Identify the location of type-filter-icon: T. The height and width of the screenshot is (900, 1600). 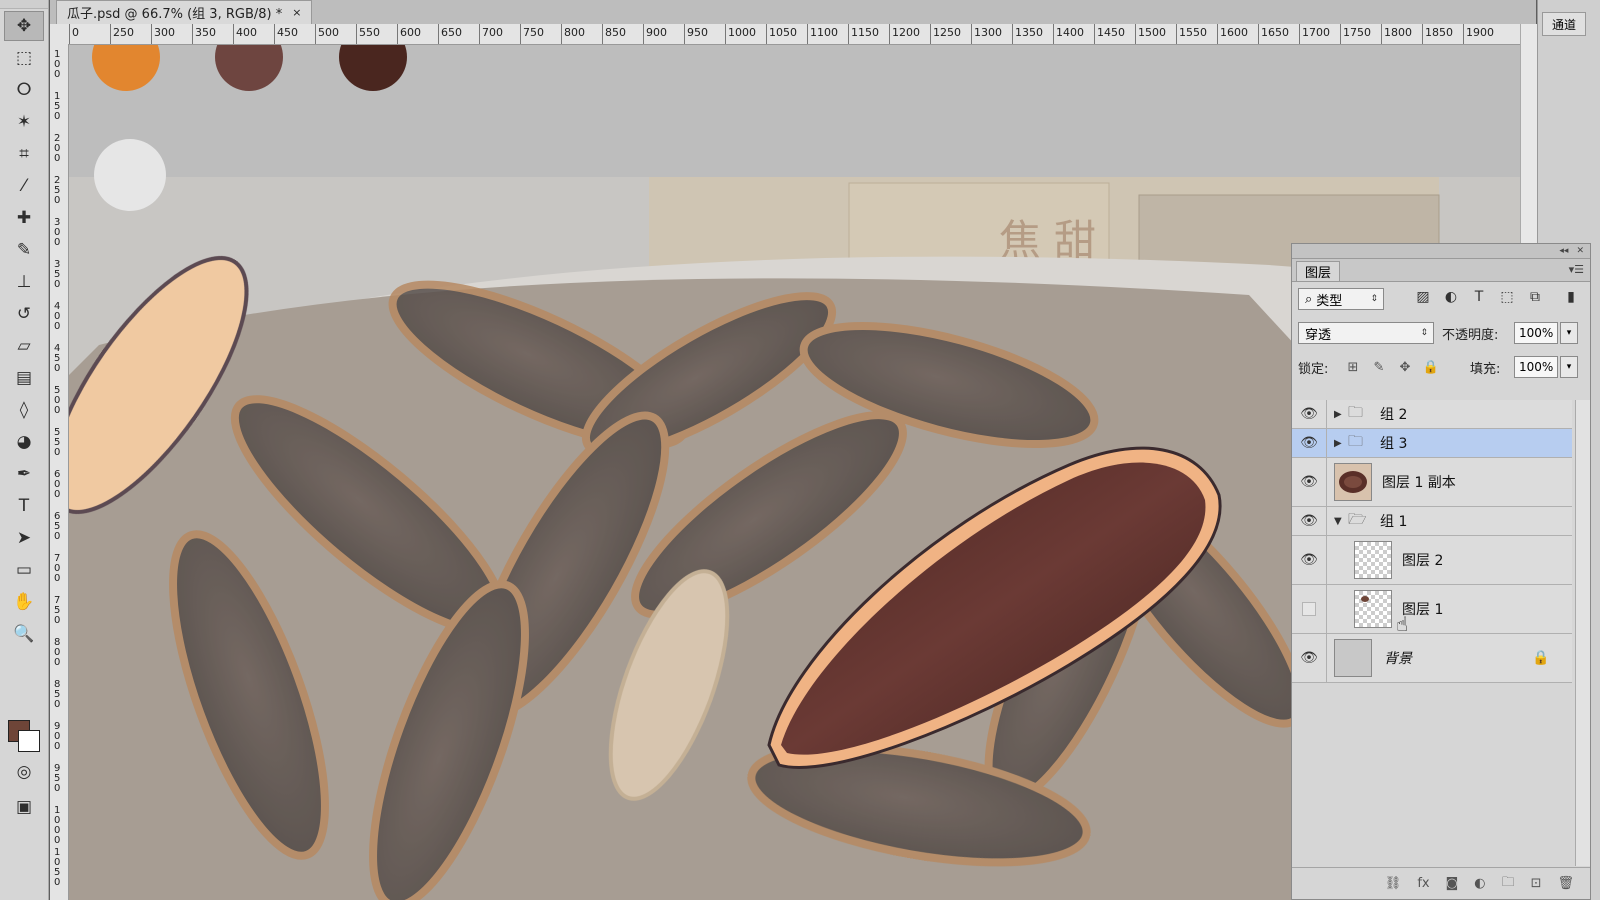
(1479, 297).